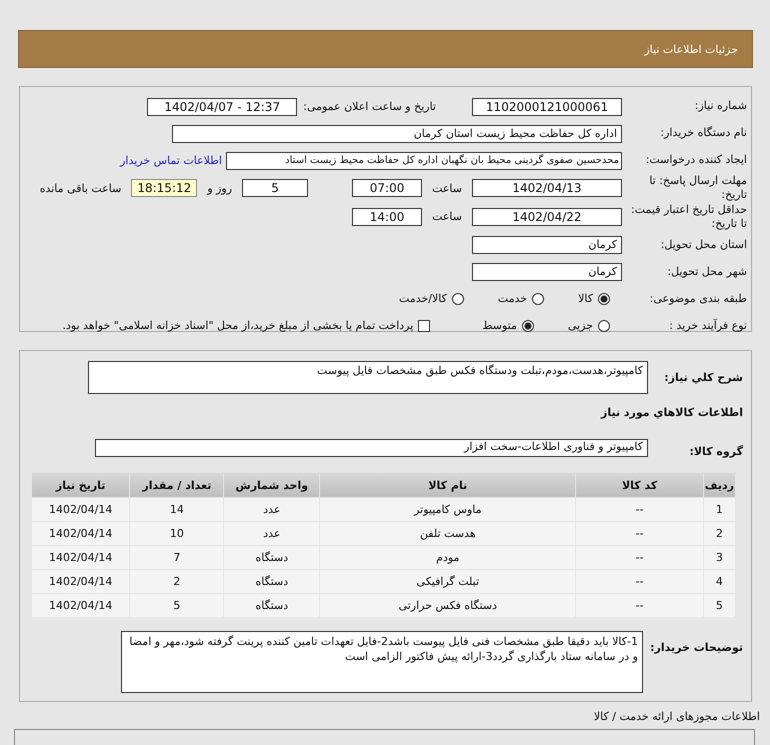 The width and height of the screenshot is (770, 745). What do you see at coordinates (81, 188) in the screenshot?
I see `field-label: ساعت باقی مانده` at bounding box center [81, 188].